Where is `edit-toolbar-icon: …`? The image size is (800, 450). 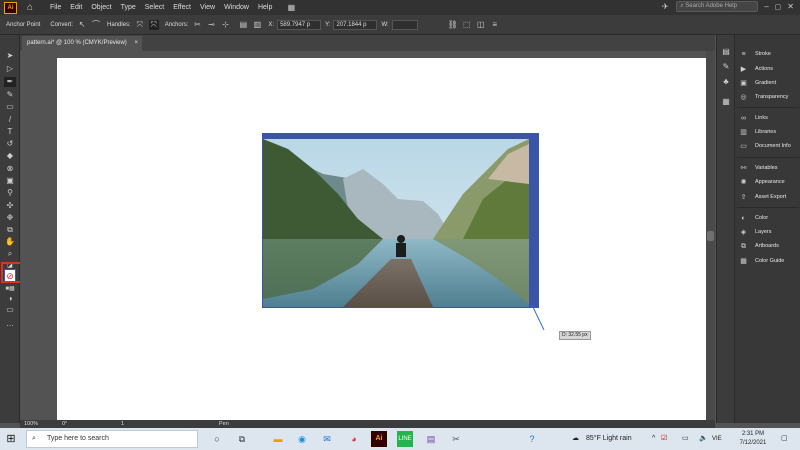 edit-toolbar-icon: … is located at coordinates (10, 324).